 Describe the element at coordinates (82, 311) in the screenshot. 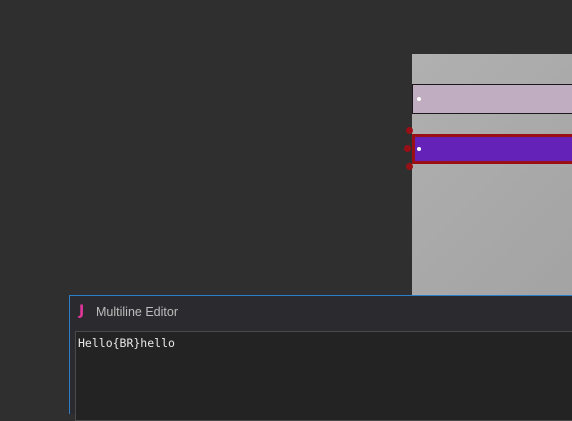

I see `app-logo-icon: J` at that location.